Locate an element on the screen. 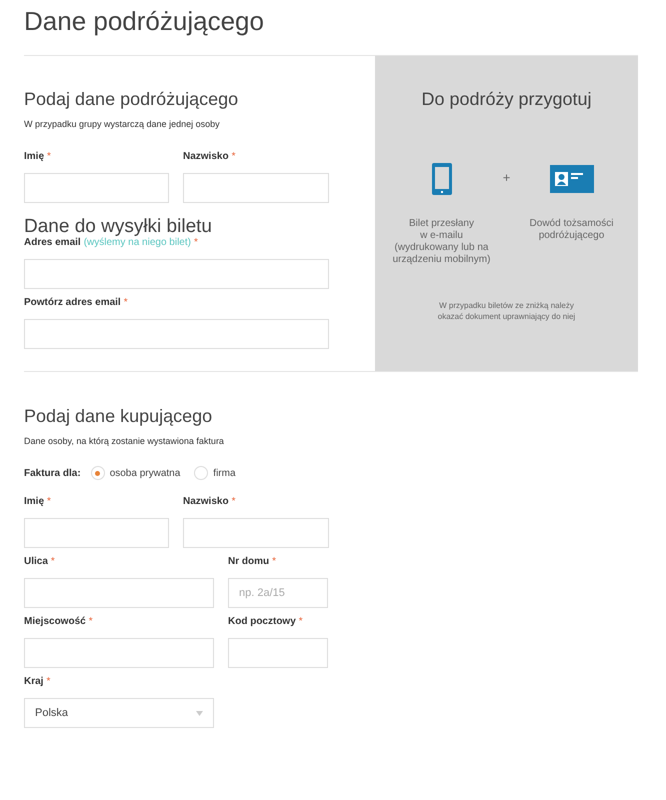  requirement-caption: Bilet przesłany w e-mailu (wydrukowany lub na urządzeniu mobilnym) is located at coordinates (441, 242).